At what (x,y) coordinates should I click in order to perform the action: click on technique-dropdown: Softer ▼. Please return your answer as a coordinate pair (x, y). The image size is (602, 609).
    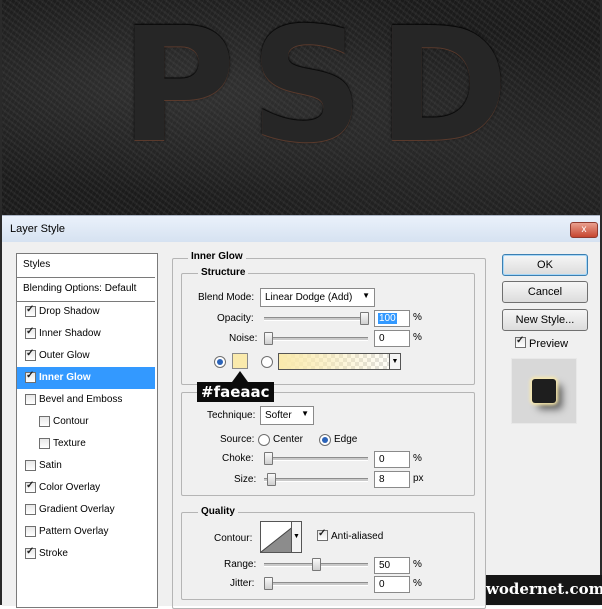
    Looking at the image, I should click on (287, 415).